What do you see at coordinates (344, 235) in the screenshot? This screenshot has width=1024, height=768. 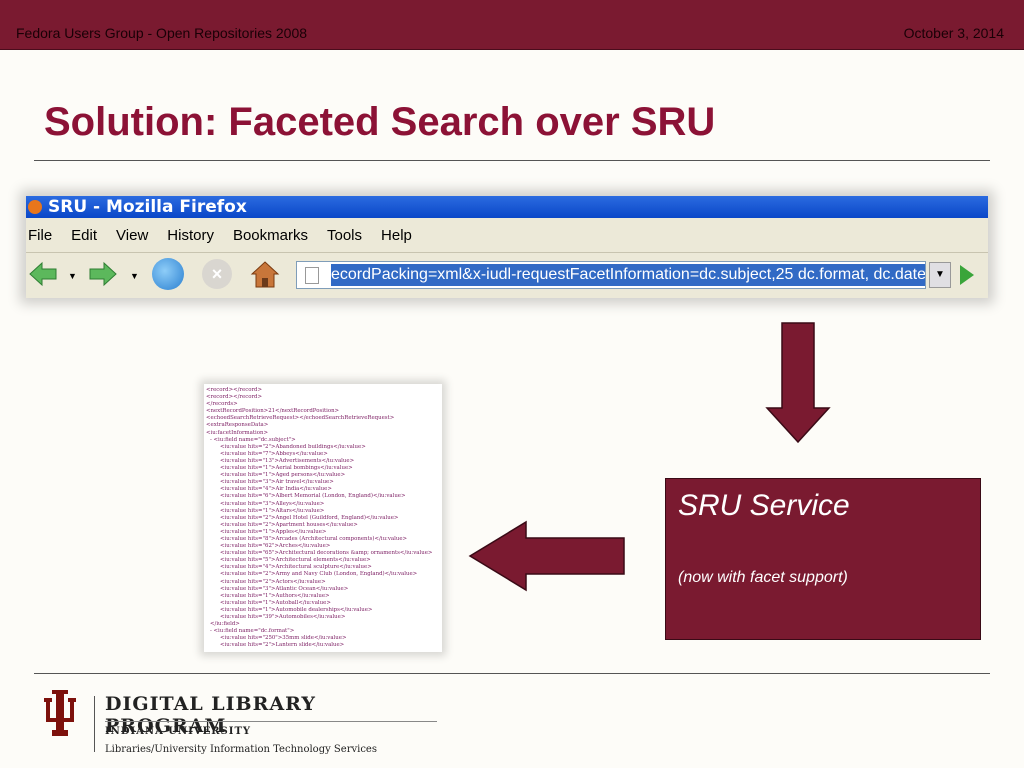 I see `menu-tools: Tools` at bounding box center [344, 235].